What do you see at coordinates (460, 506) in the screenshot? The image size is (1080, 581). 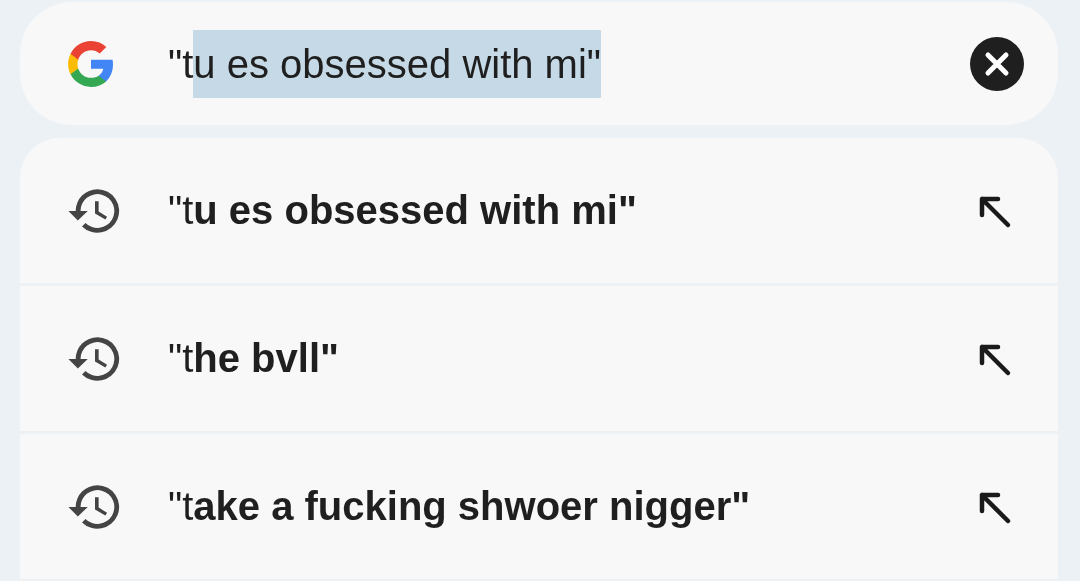 I see `suggestion-text: "take a fucking shwoer nigger"` at bounding box center [460, 506].